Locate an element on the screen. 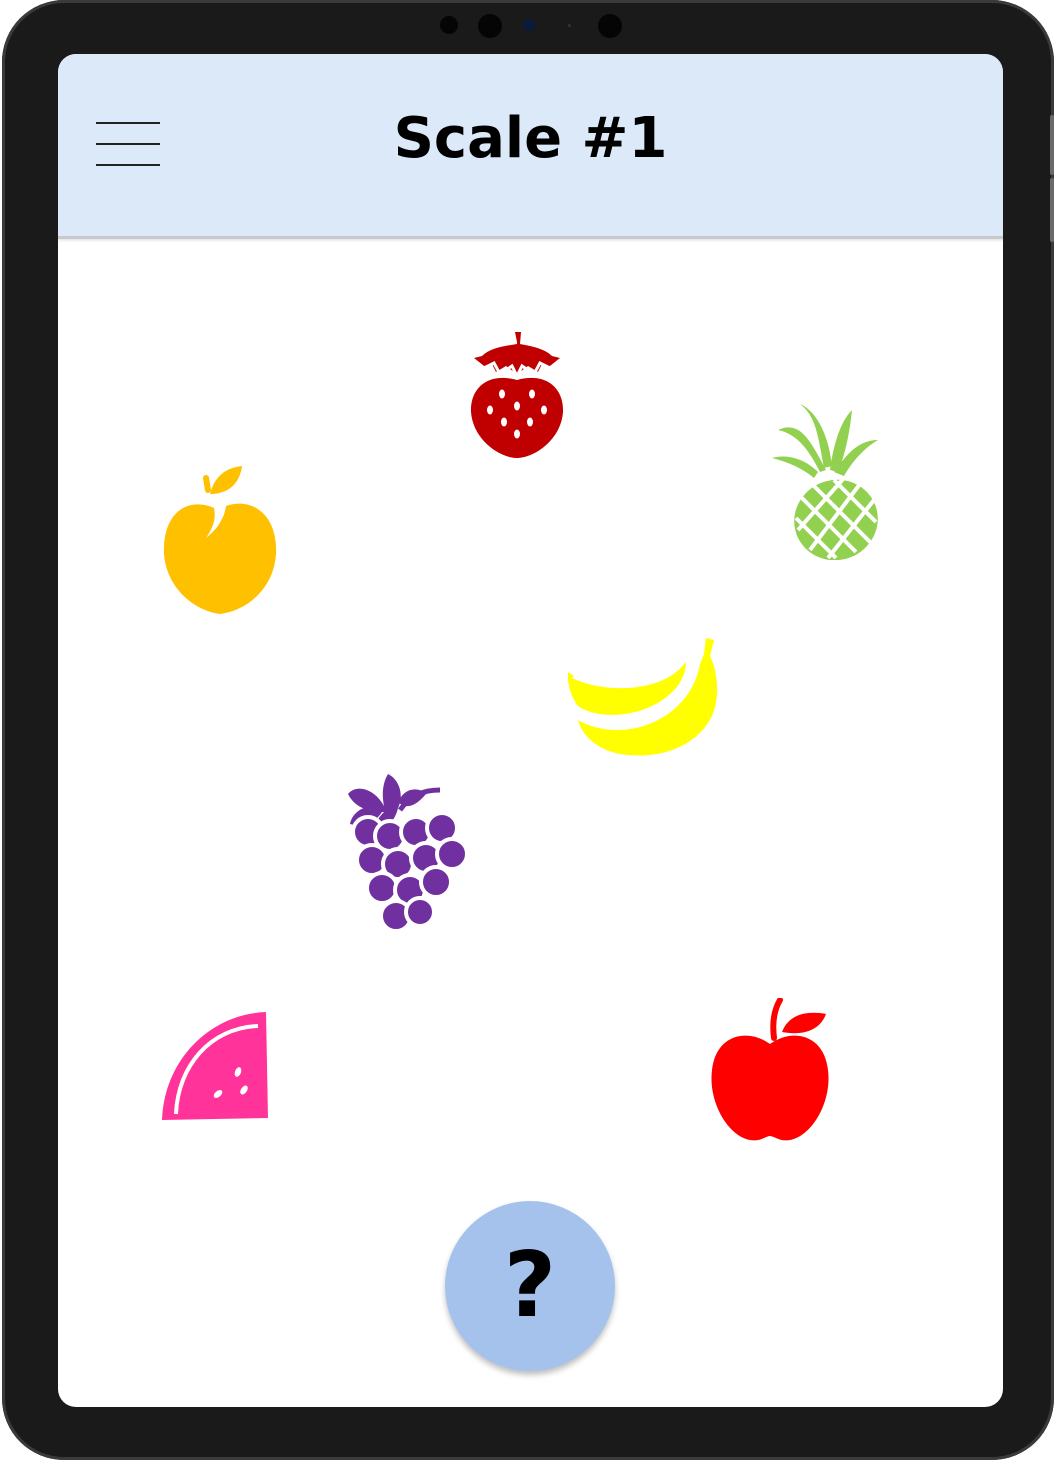 The image size is (1058, 1462). apple-icon is located at coordinates (770, 1072).